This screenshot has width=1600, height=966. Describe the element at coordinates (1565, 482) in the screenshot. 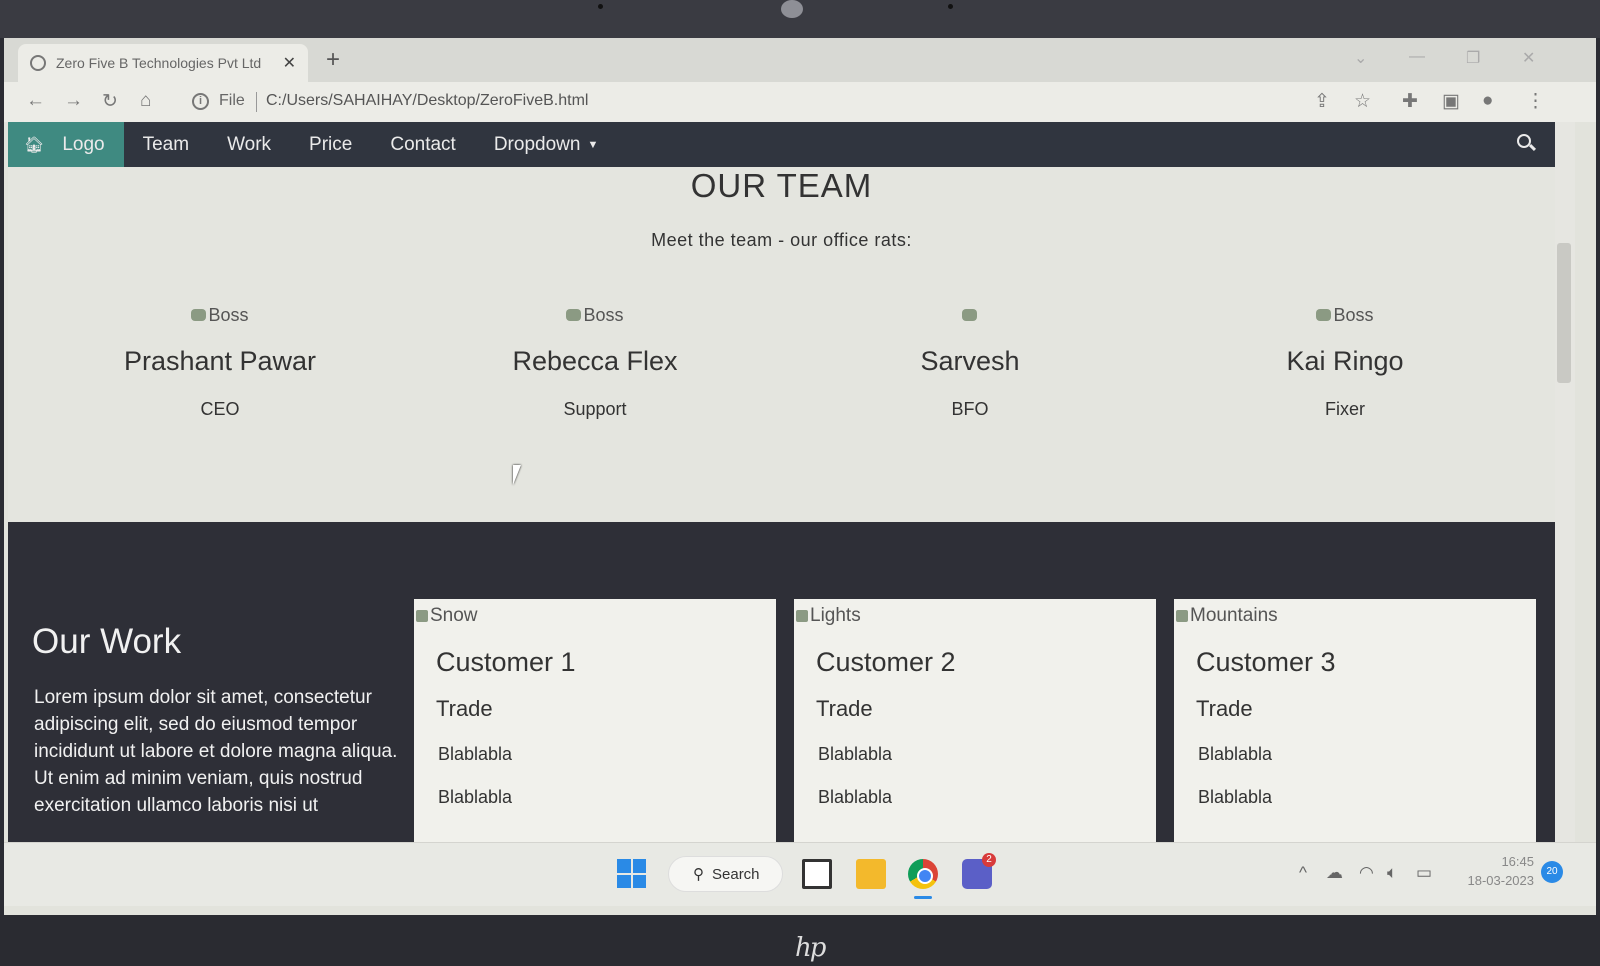

I see `page-scrollbar` at that location.